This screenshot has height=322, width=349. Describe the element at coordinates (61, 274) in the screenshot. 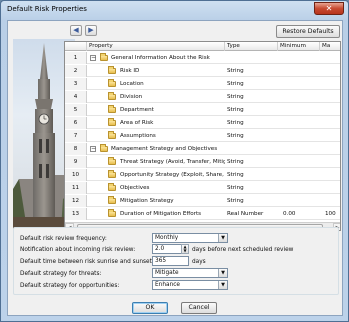

I see `threats-strategy-label: Default strategy for threats:` at that location.